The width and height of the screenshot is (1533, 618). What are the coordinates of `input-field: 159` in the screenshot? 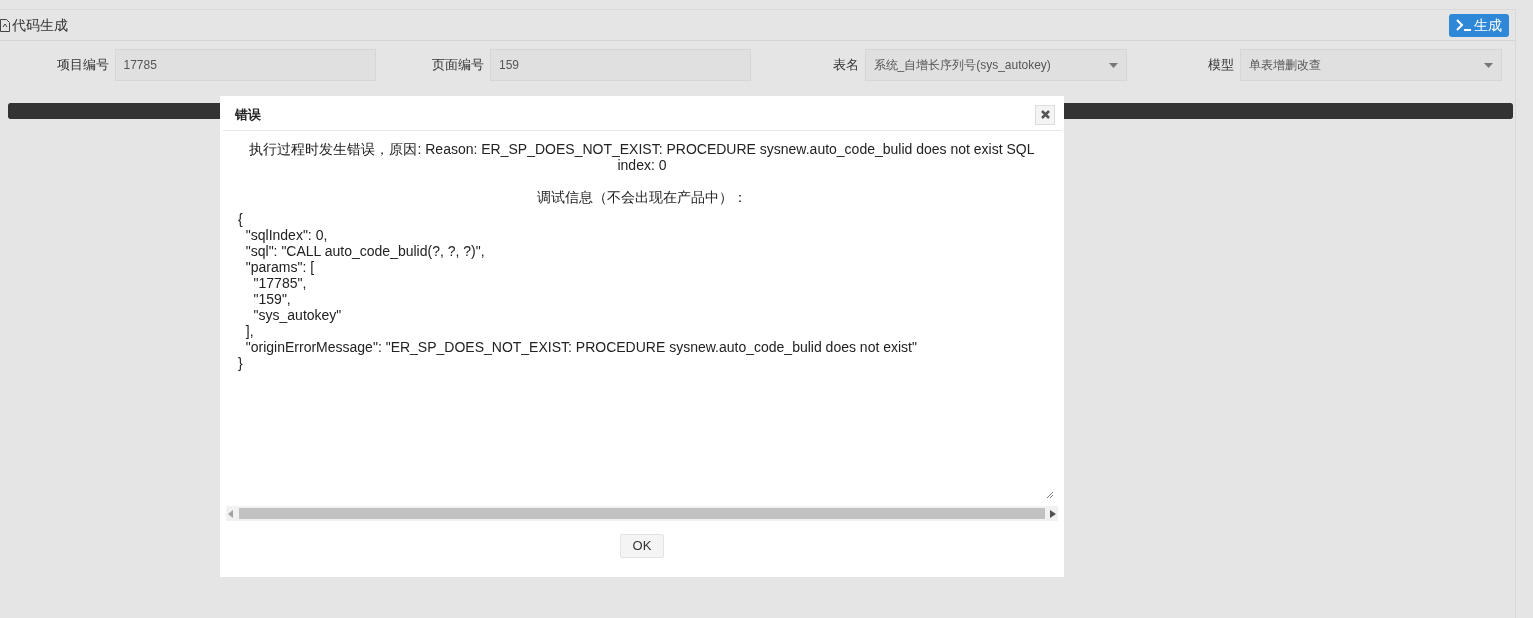 It's located at (620, 65).